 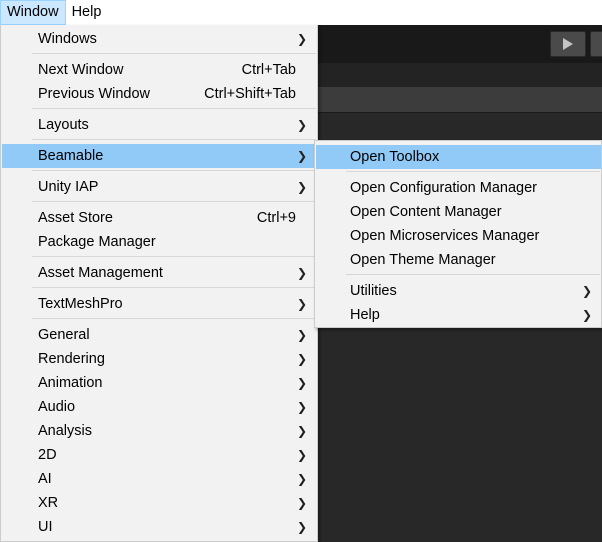 What do you see at coordinates (445, 236) in the screenshot?
I see `menu-item-label: Open Microservices Manager` at bounding box center [445, 236].